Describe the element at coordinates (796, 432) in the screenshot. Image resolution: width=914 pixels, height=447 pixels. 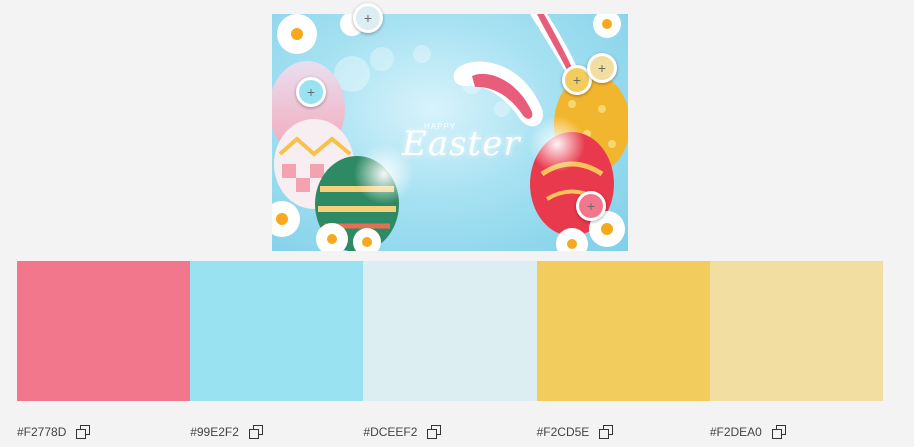
I see `swatch-label-5: #F2DEA0` at that location.